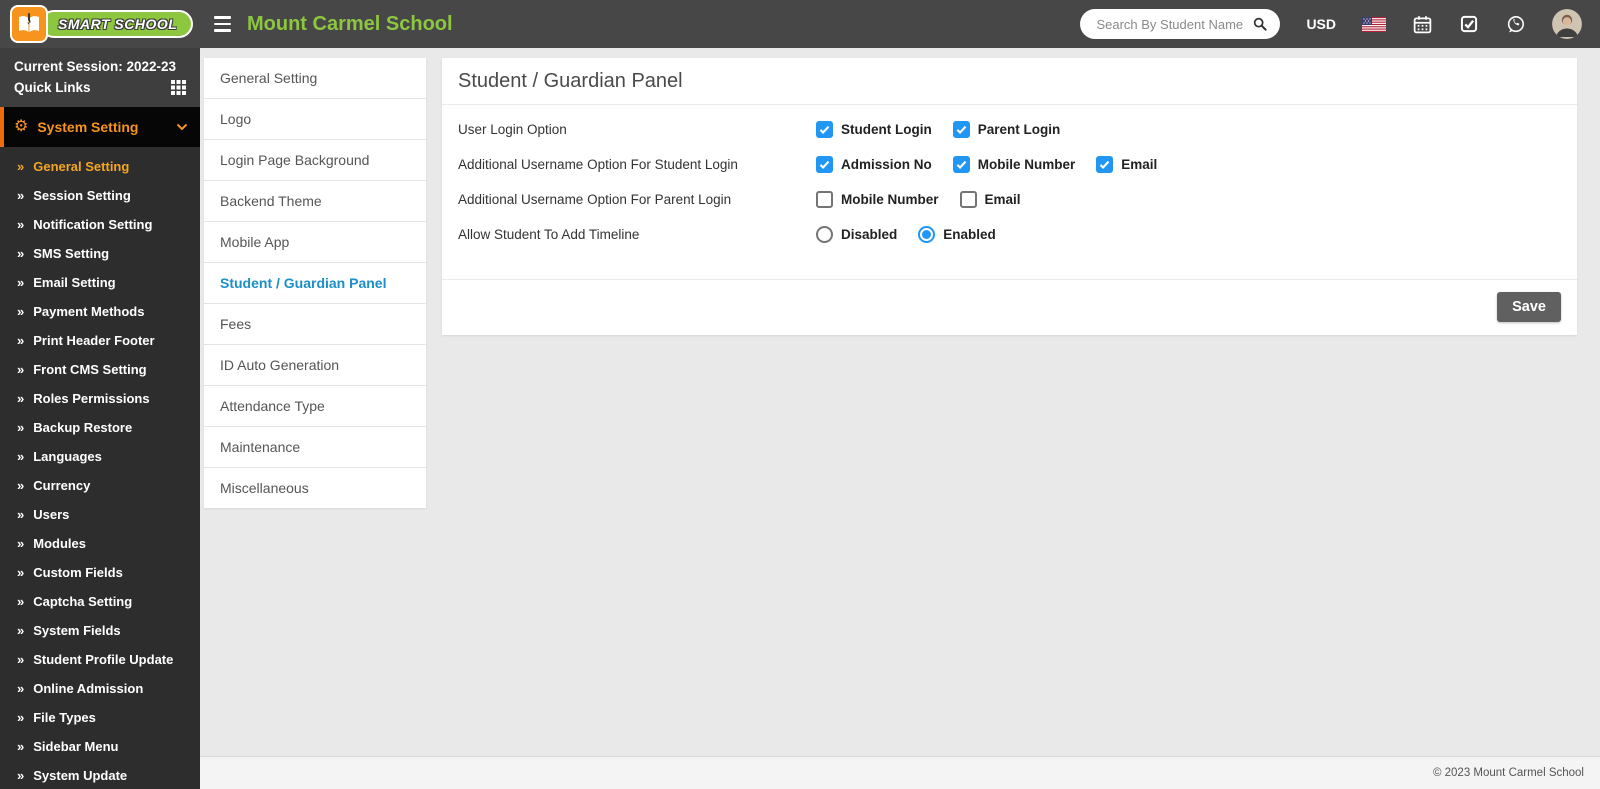  I want to click on option-label: Admission No, so click(886, 164).